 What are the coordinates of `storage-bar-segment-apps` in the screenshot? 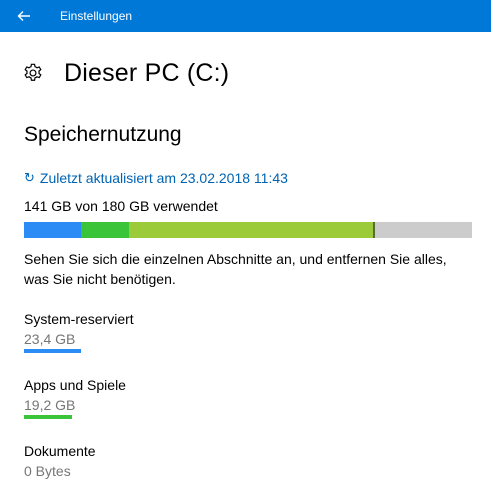 It's located at (105, 230).